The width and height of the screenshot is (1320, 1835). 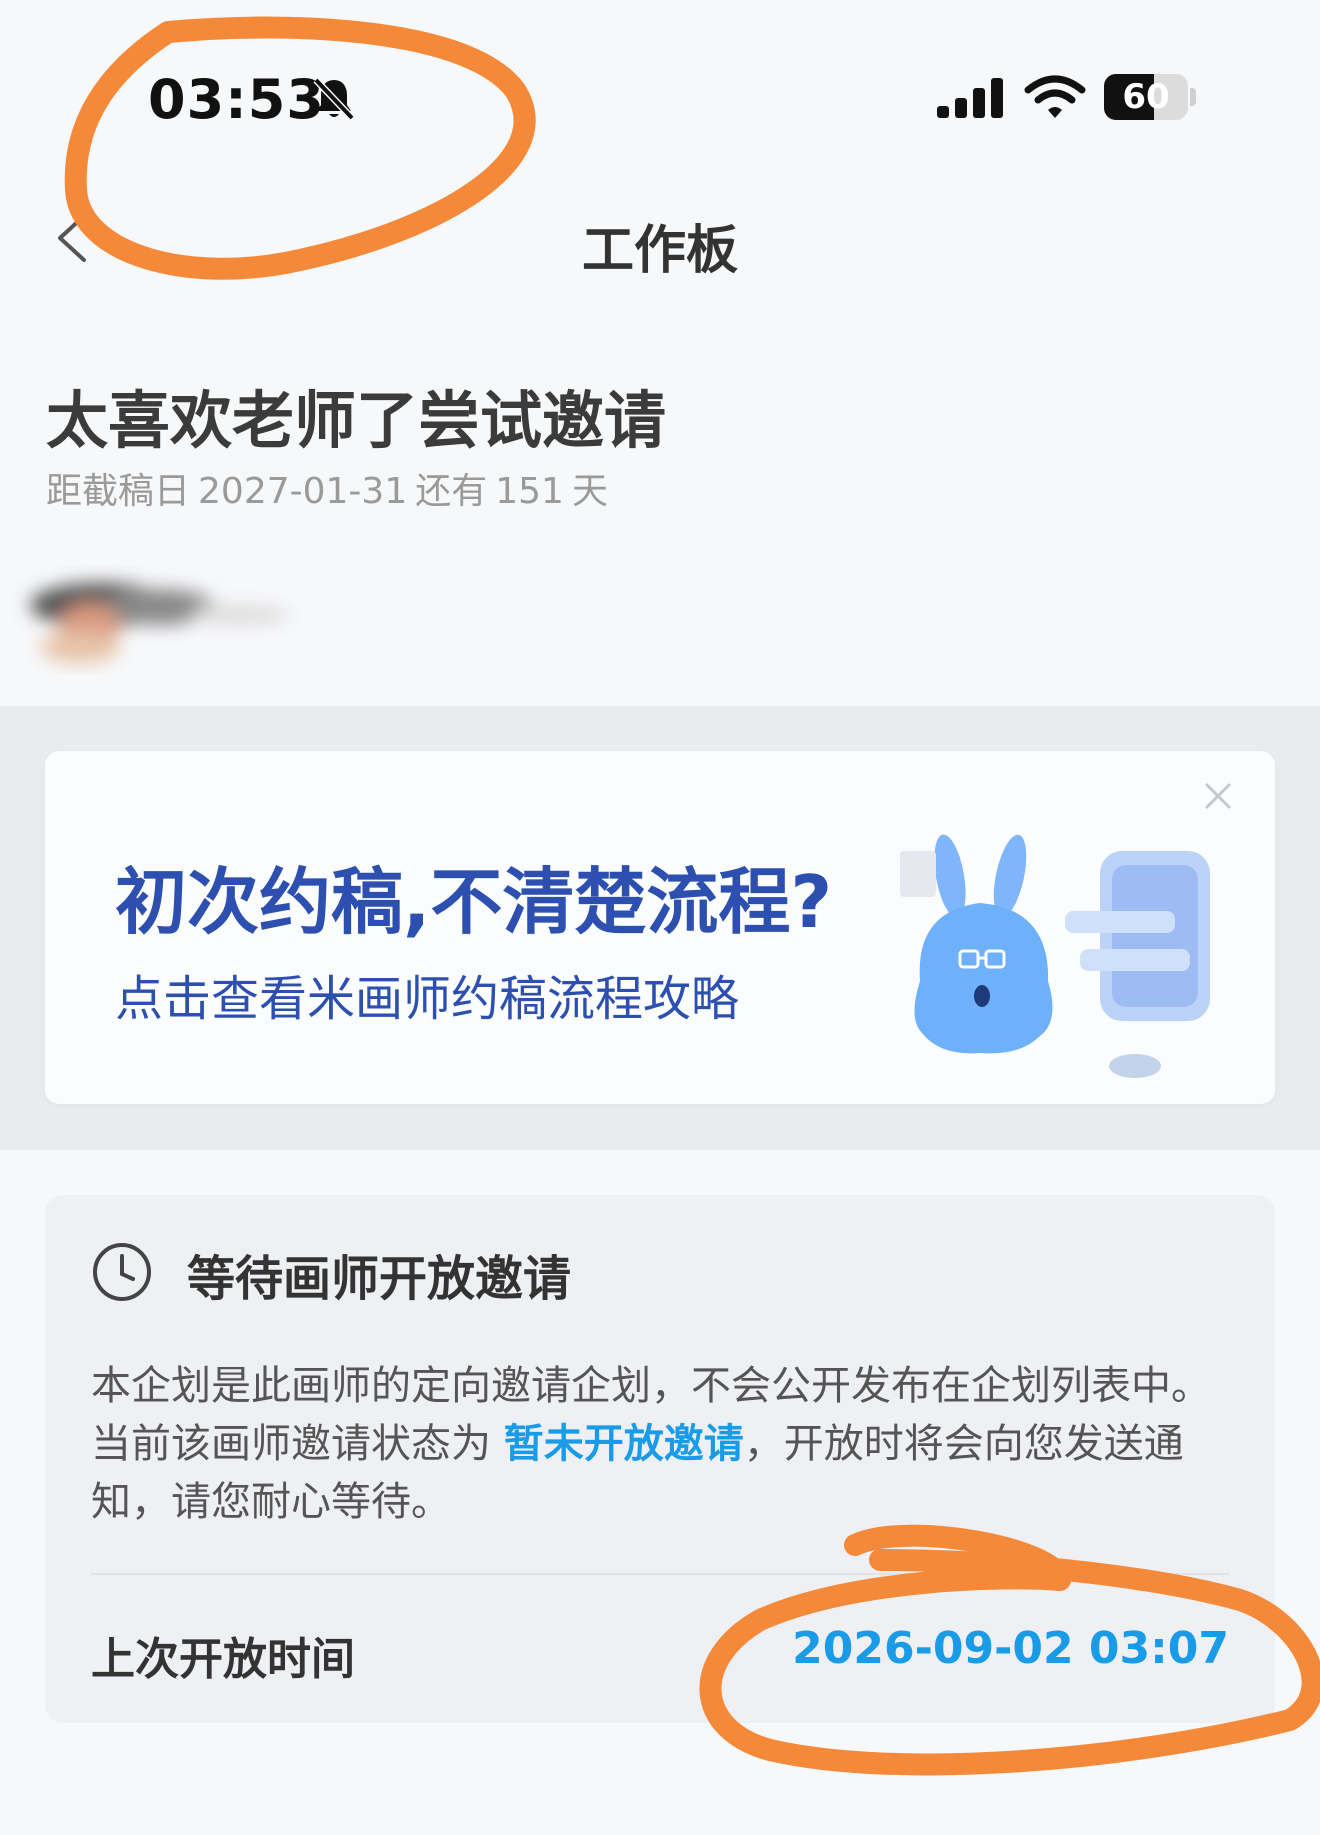 I want to click on deadline-info: 距截稿日 2027-01-31 还有 151 天, so click(x=331, y=488).